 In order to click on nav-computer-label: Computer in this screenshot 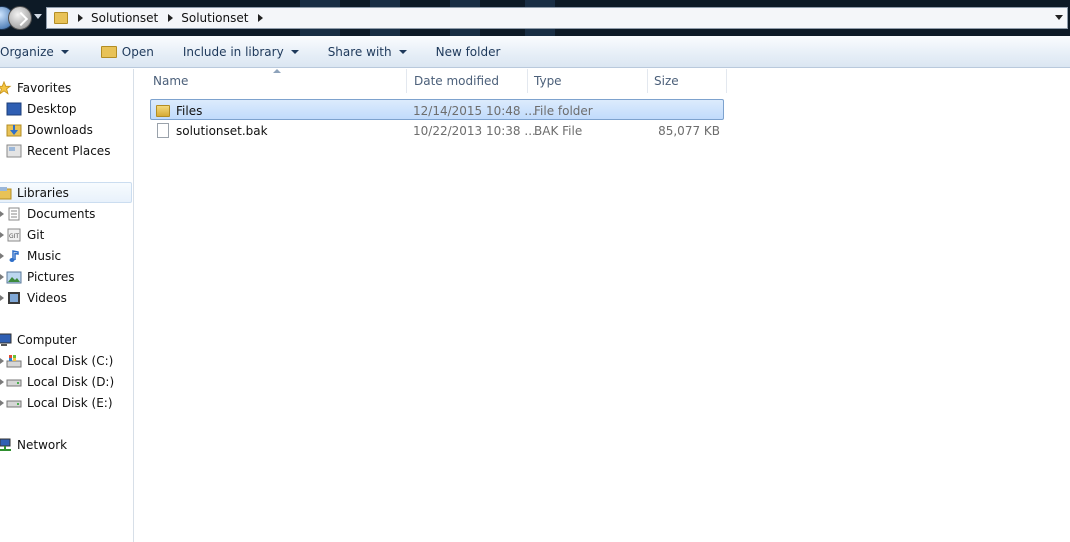, I will do `click(47, 339)`.